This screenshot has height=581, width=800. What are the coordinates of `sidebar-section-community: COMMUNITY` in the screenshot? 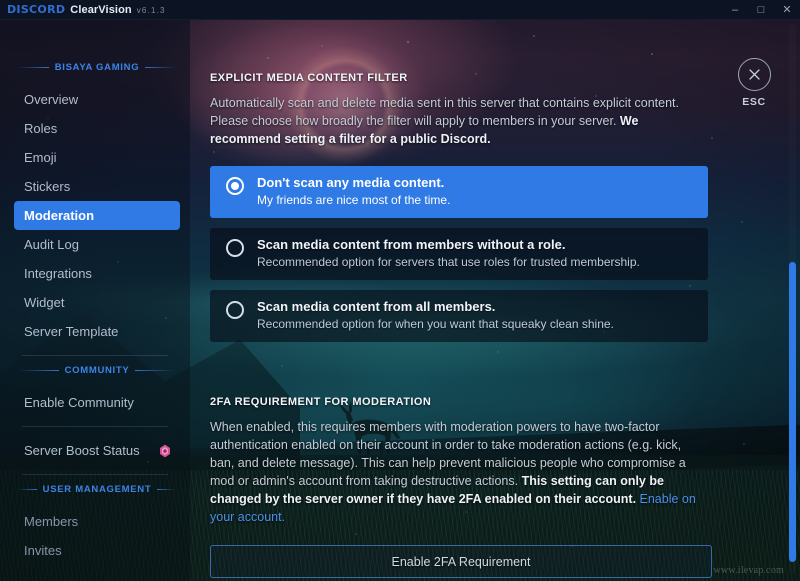 It's located at (95, 370).